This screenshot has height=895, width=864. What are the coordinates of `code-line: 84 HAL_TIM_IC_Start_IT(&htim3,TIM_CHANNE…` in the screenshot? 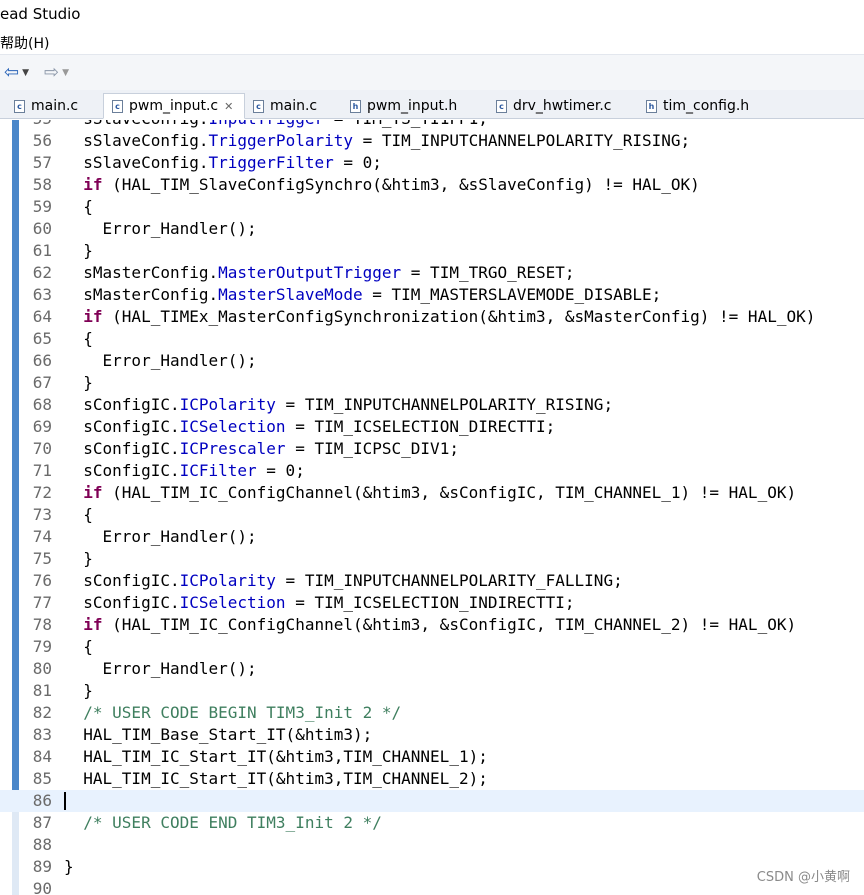 It's located at (432, 757).